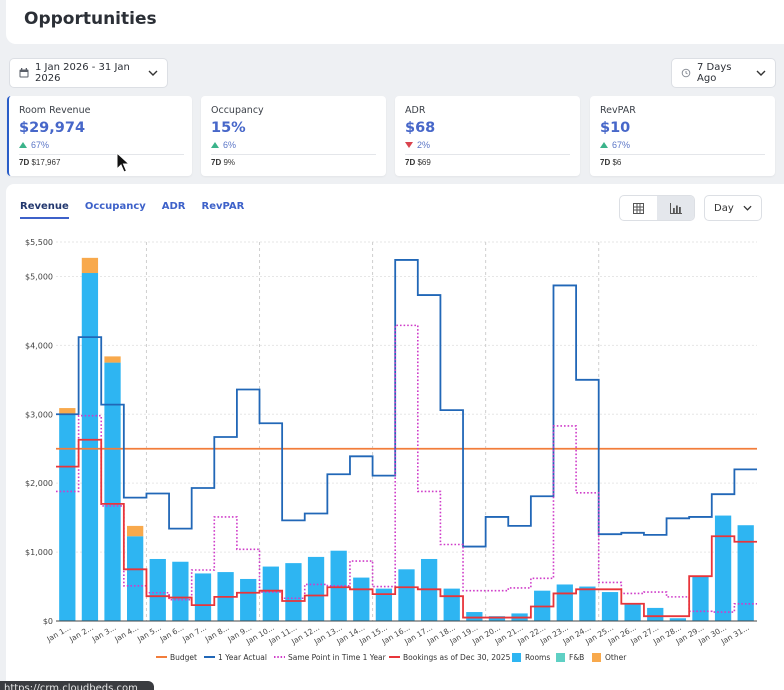 The image size is (784, 690). What do you see at coordinates (616, 657) in the screenshot?
I see `legend-item: Other` at bounding box center [616, 657].